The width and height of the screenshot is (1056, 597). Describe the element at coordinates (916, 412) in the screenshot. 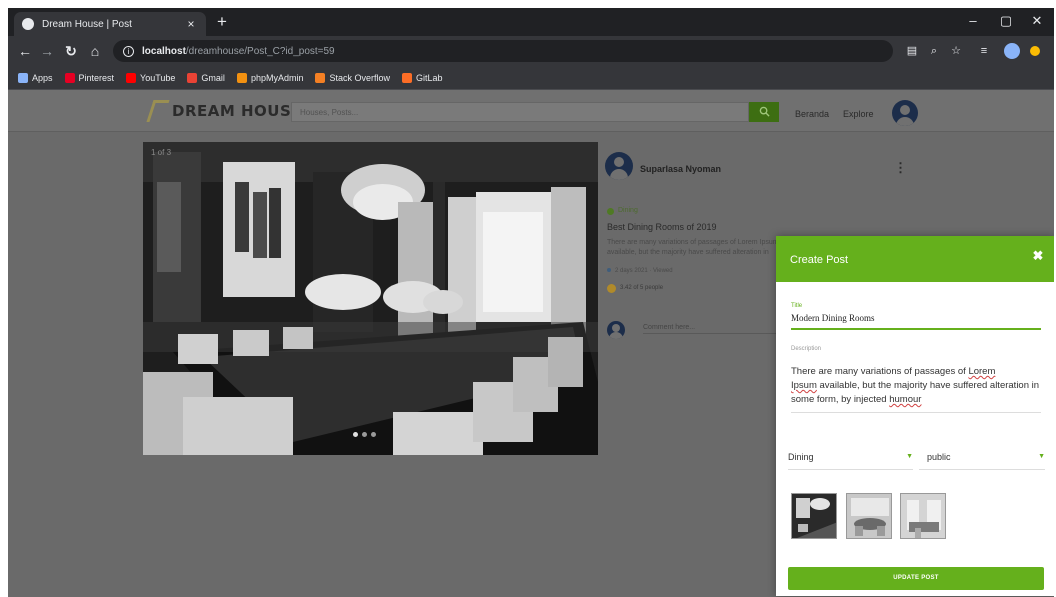

I see `description-underline` at that location.